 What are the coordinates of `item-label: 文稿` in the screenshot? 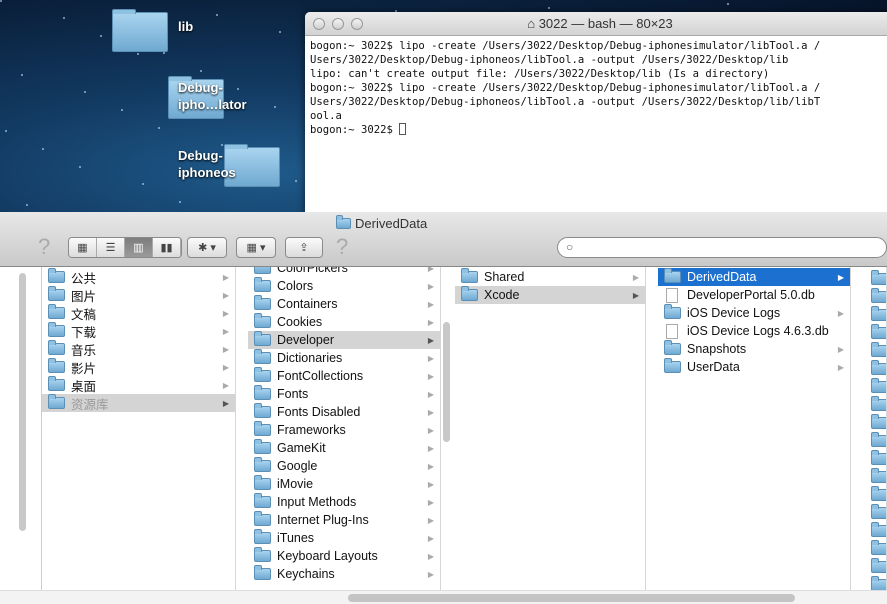 It's located at (84, 314).